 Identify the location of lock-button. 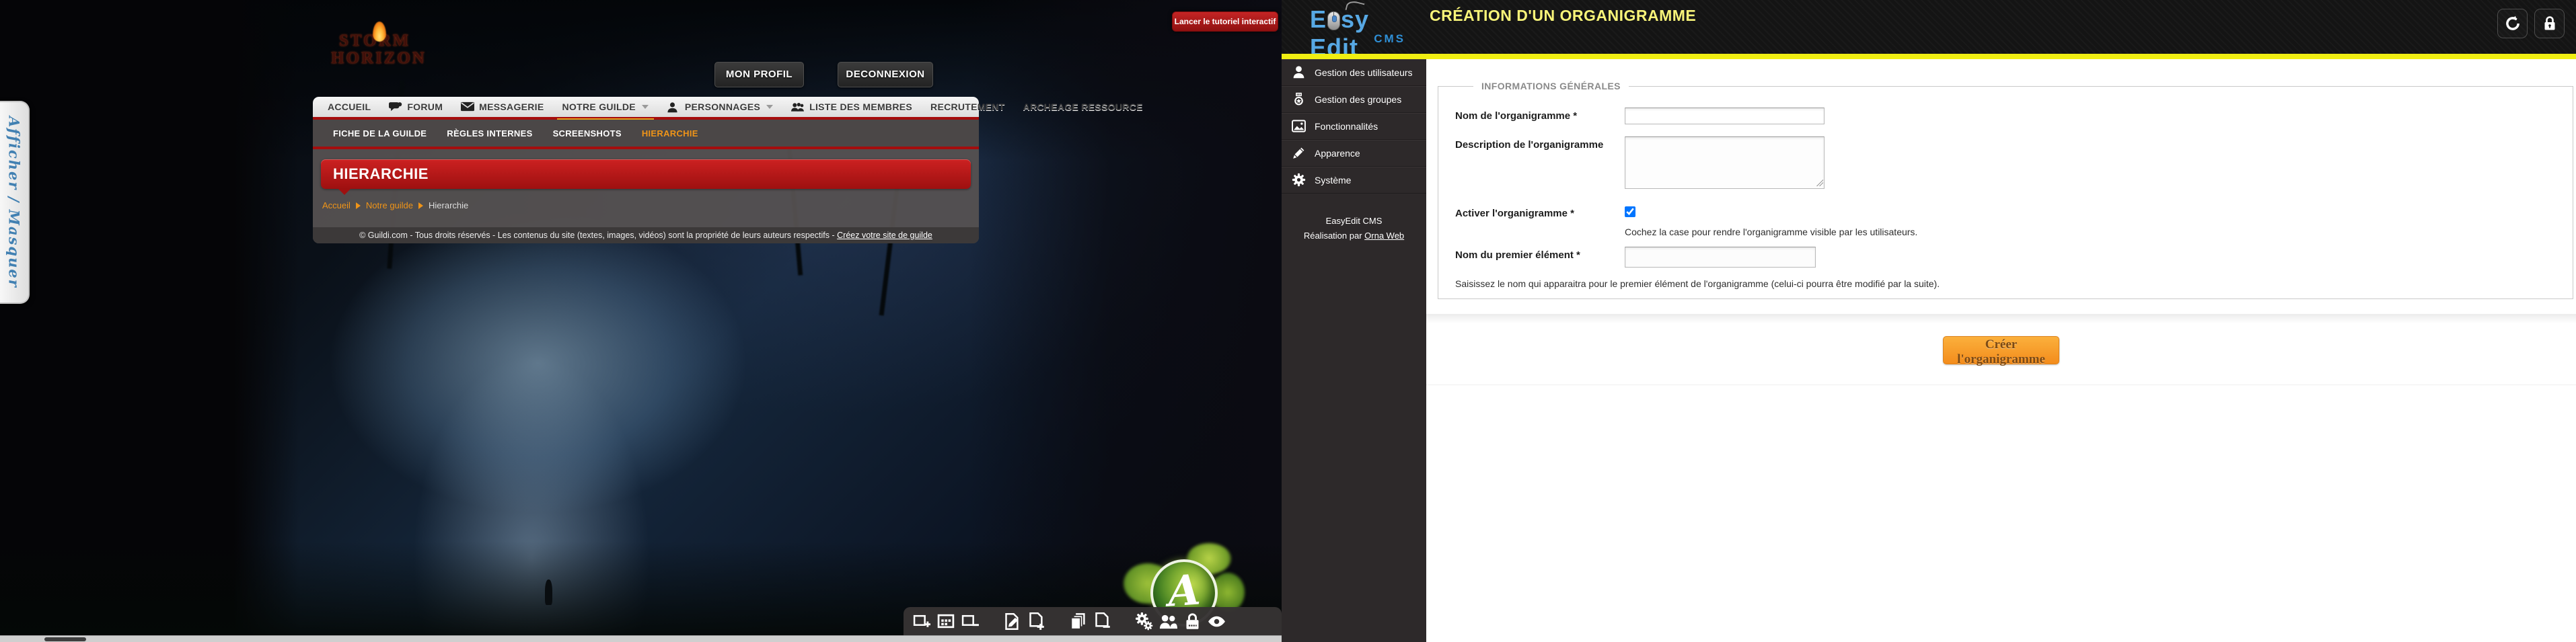
(2549, 23).